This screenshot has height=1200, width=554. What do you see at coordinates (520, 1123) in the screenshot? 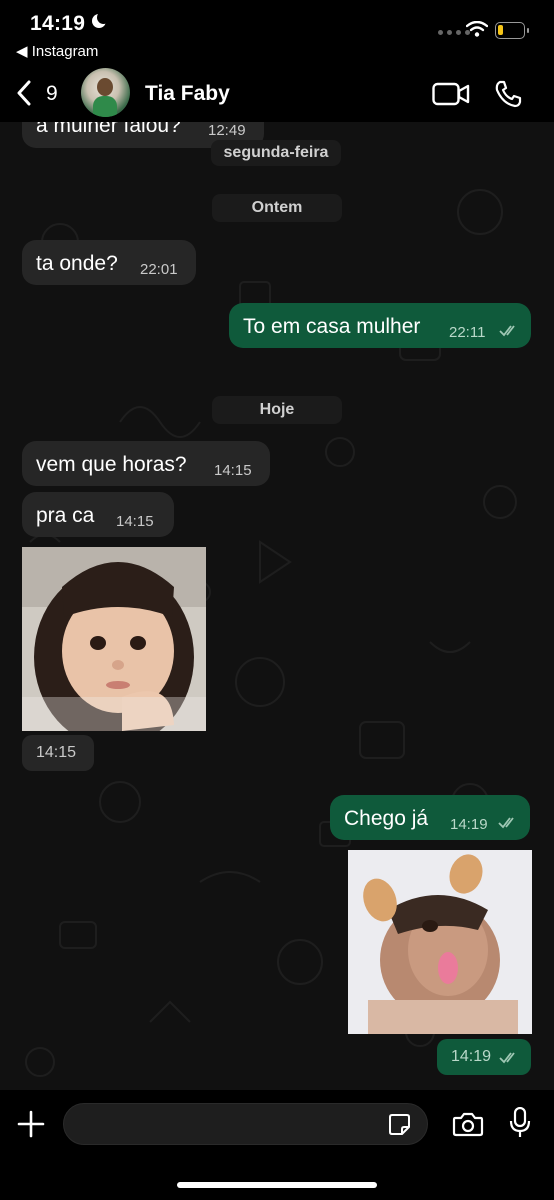
I see `microphone-icon` at bounding box center [520, 1123].